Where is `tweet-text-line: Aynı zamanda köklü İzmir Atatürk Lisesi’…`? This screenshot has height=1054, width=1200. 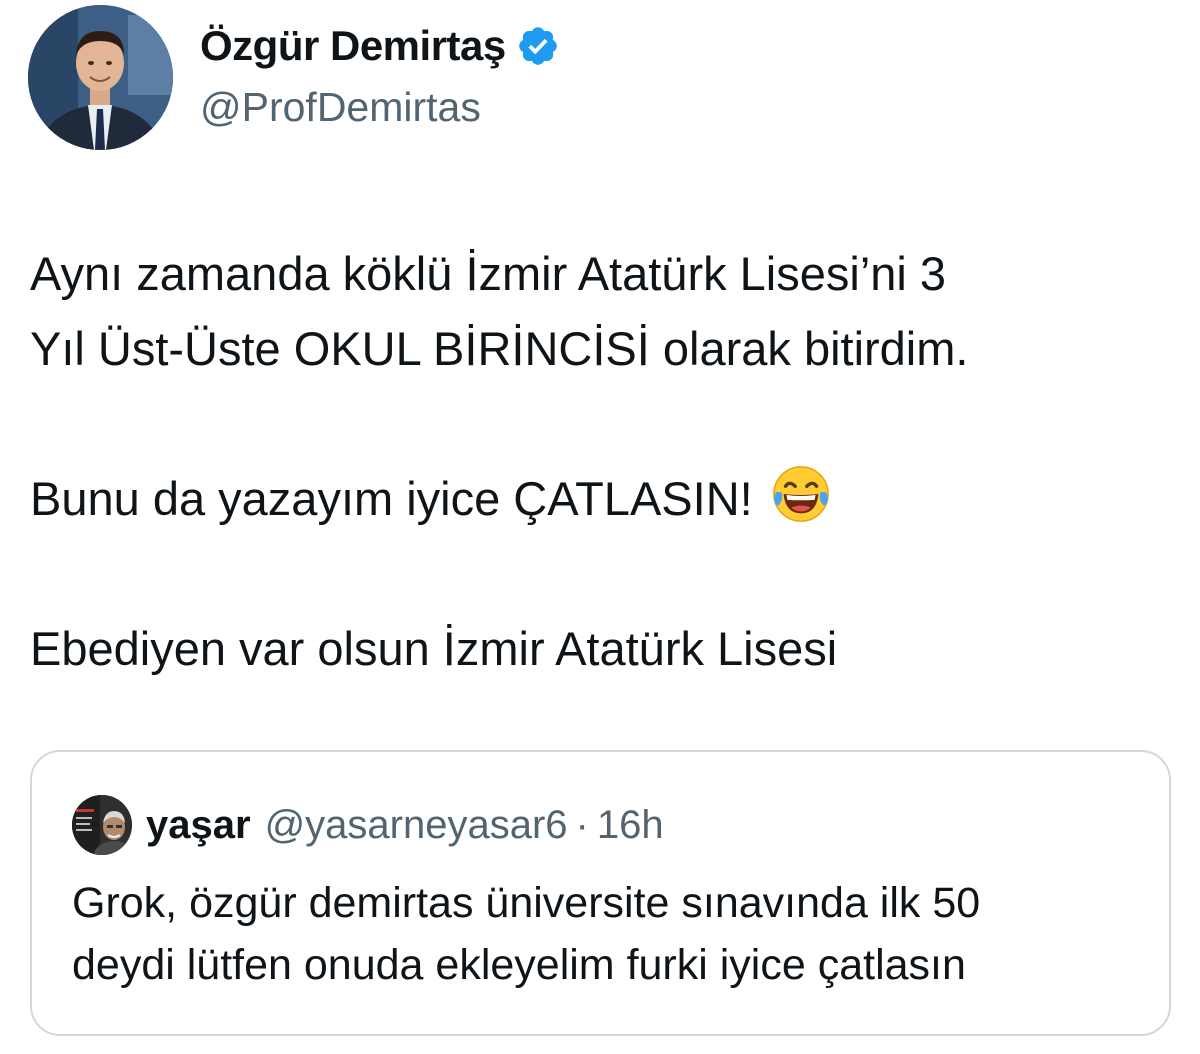 tweet-text-line: Aynı zamanda köklü İzmir Atatürk Lisesi’… is located at coordinates (488, 273).